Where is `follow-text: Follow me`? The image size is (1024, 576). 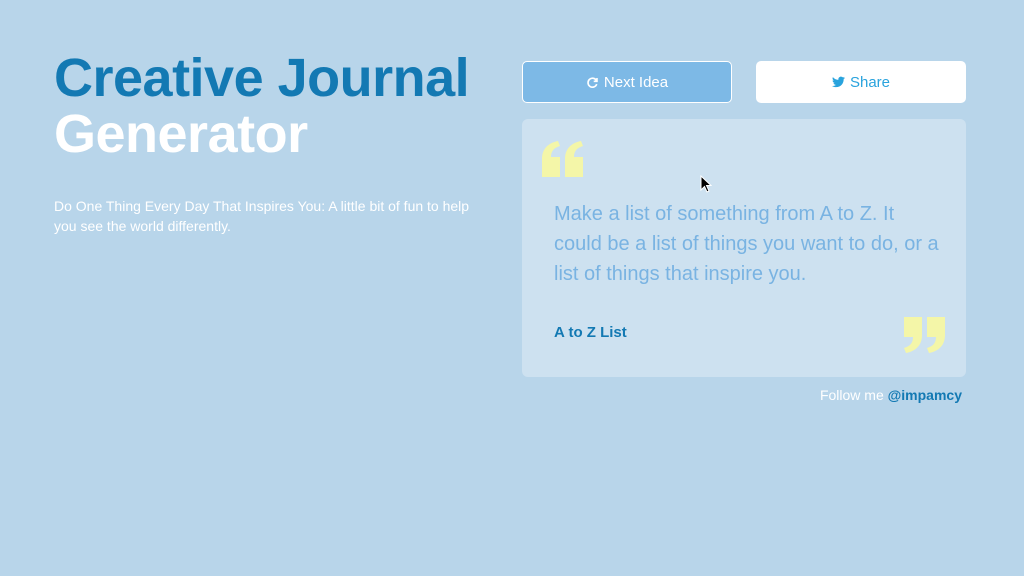 follow-text: Follow me is located at coordinates (851, 395).